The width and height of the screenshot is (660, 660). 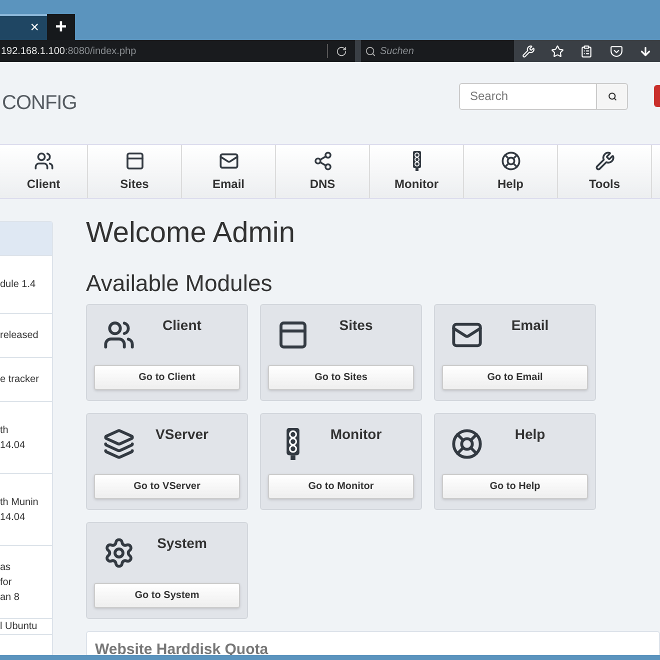 What do you see at coordinates (182, 543) in the screenshot?
I see `module-title: System` at bounding box center [182, 543].